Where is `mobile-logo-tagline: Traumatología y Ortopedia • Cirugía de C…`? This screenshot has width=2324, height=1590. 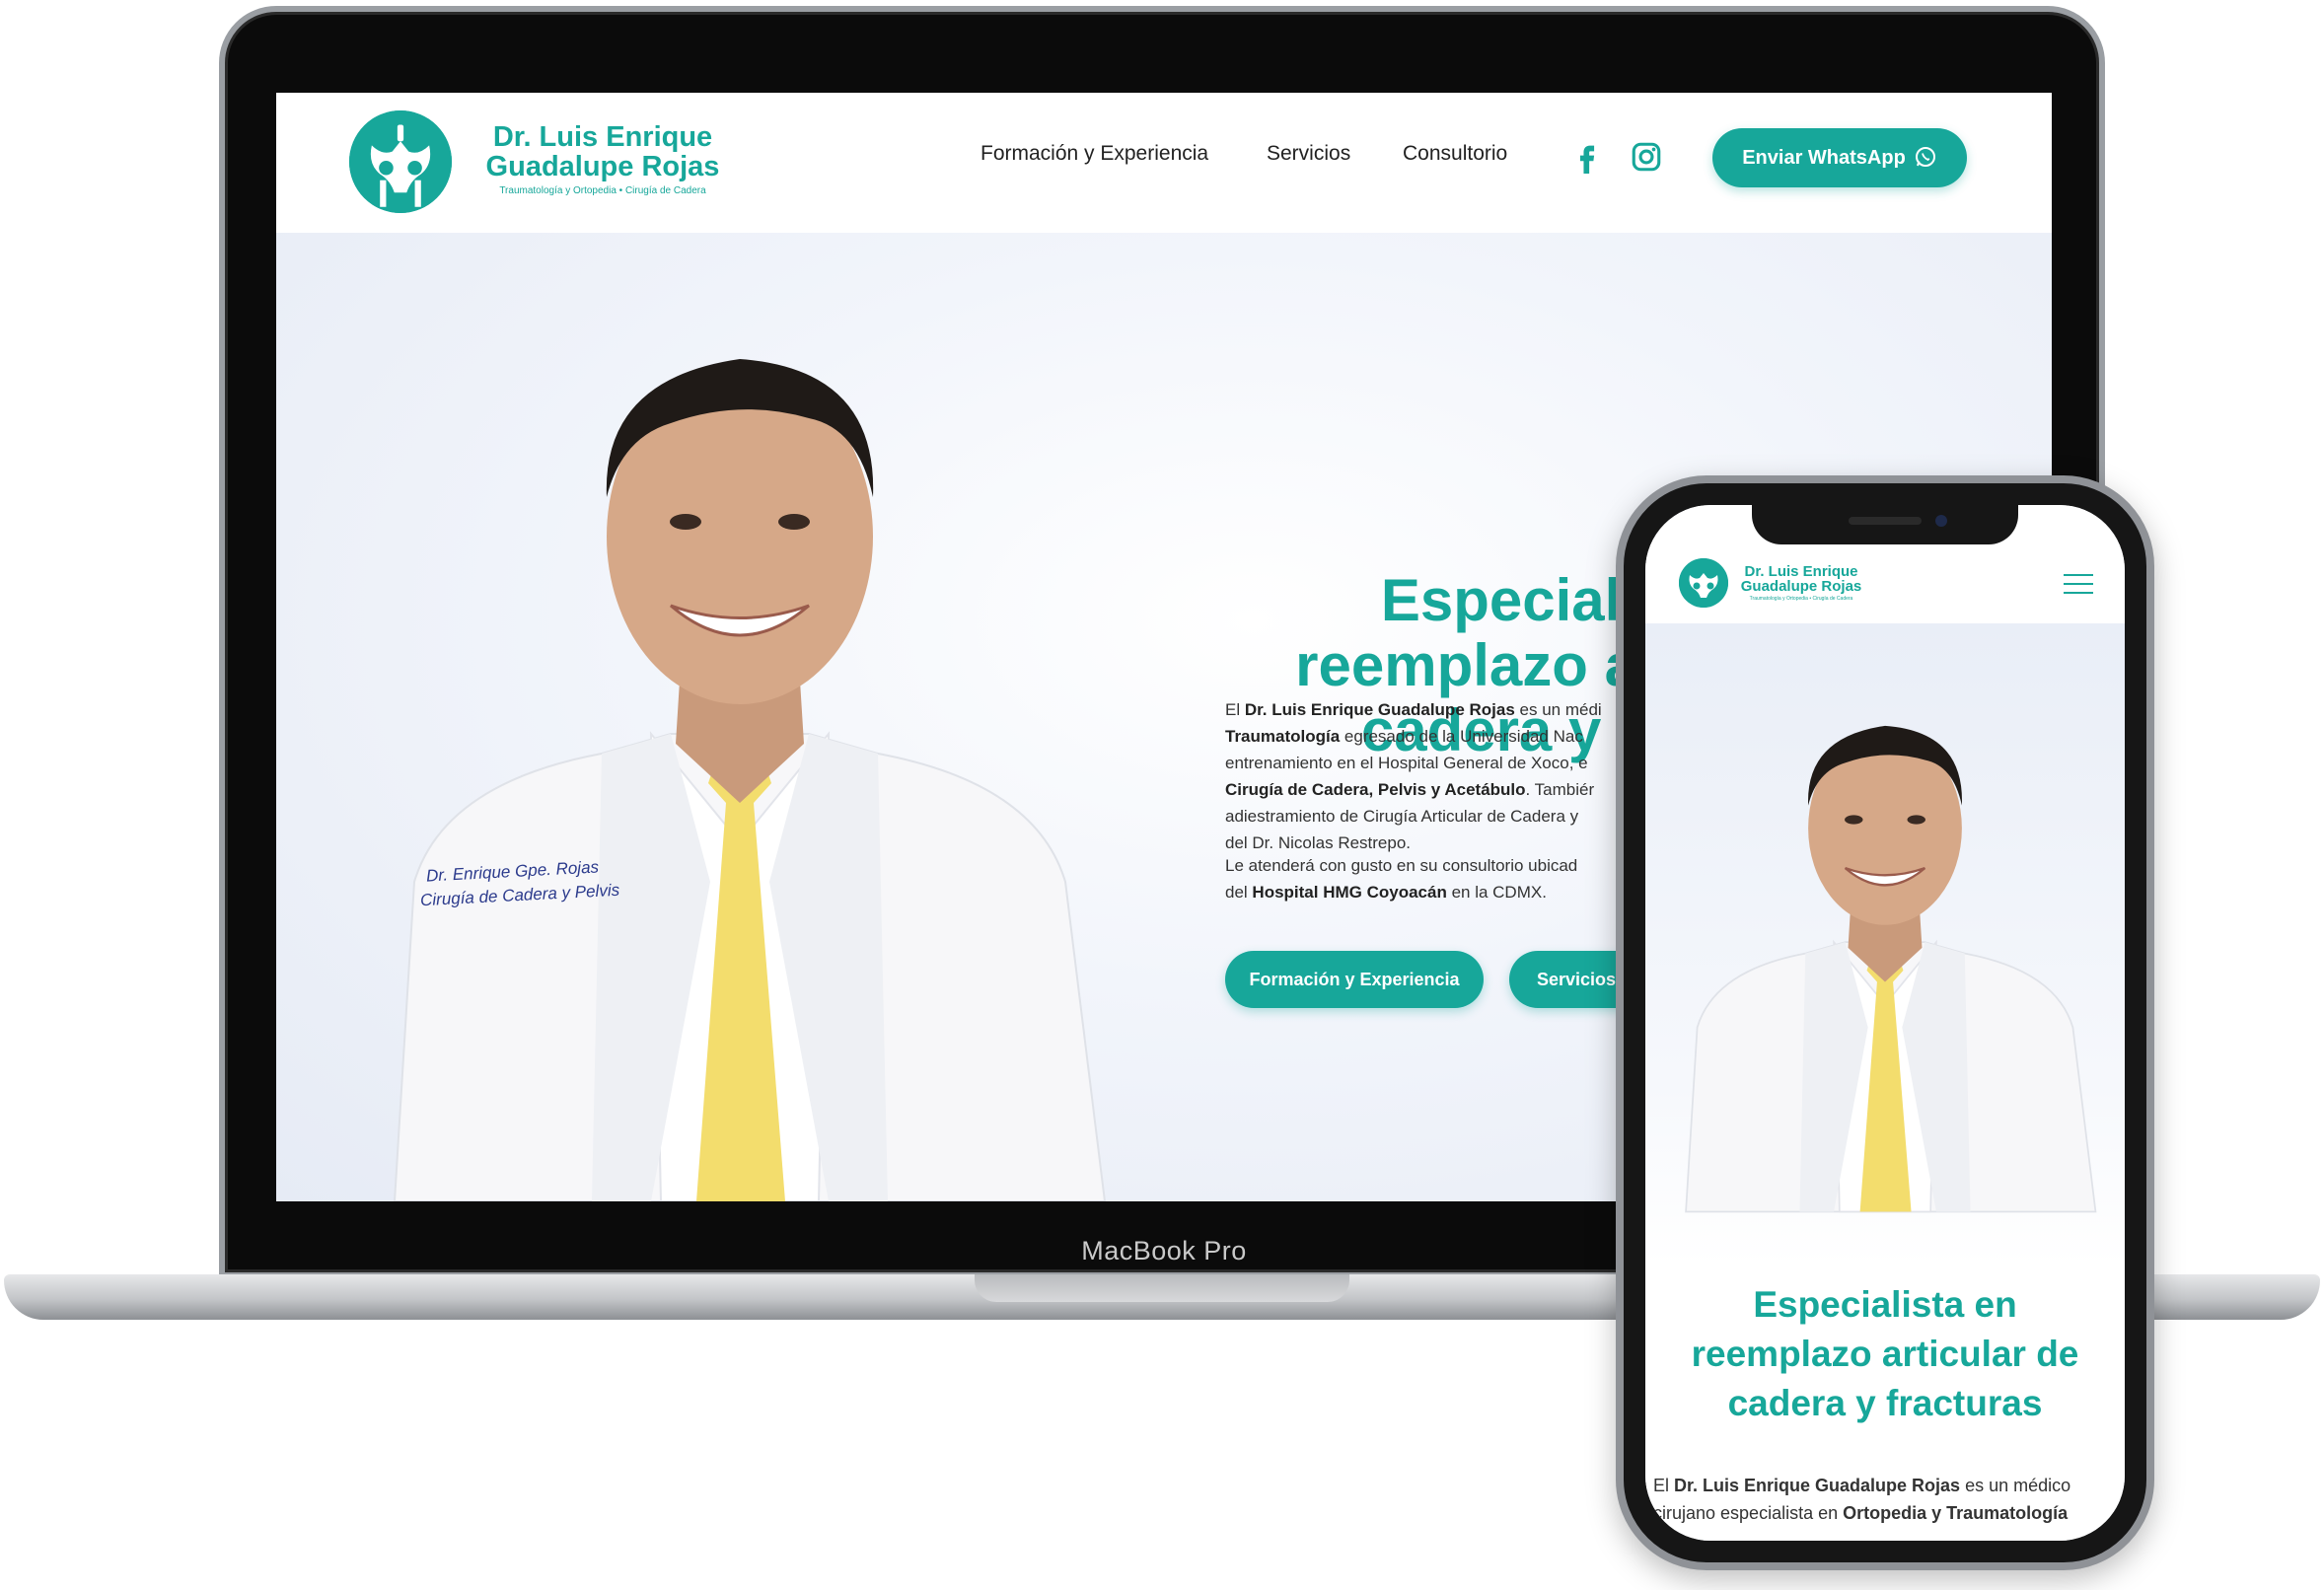 mobile-logo-tagline: Traumatología y Ortopedia • Cirugía de C… is located at coordinates (1801, 599).